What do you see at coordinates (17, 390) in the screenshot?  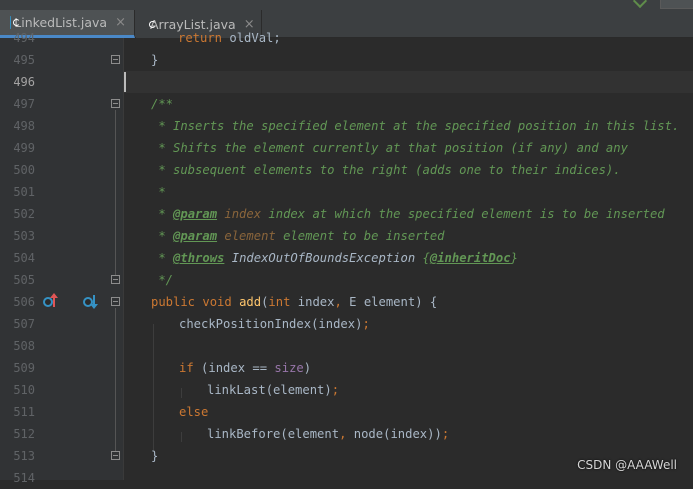 I see `line-number: 510` at bounding box center [17, 390].